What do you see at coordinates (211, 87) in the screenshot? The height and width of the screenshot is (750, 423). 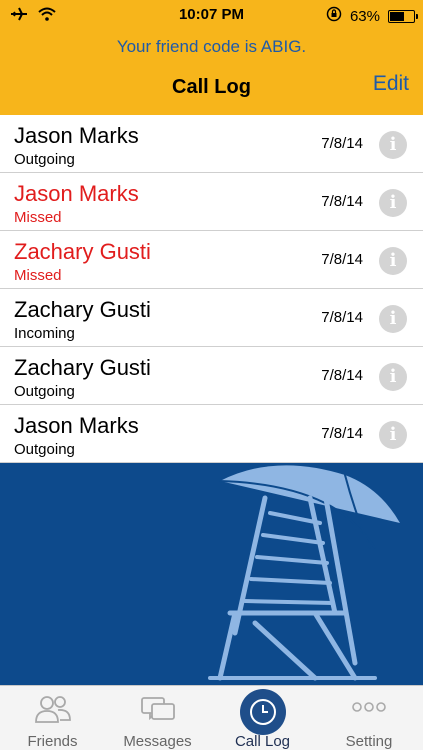 I see `page-title: Call Log` at bounding box center [211, 87].